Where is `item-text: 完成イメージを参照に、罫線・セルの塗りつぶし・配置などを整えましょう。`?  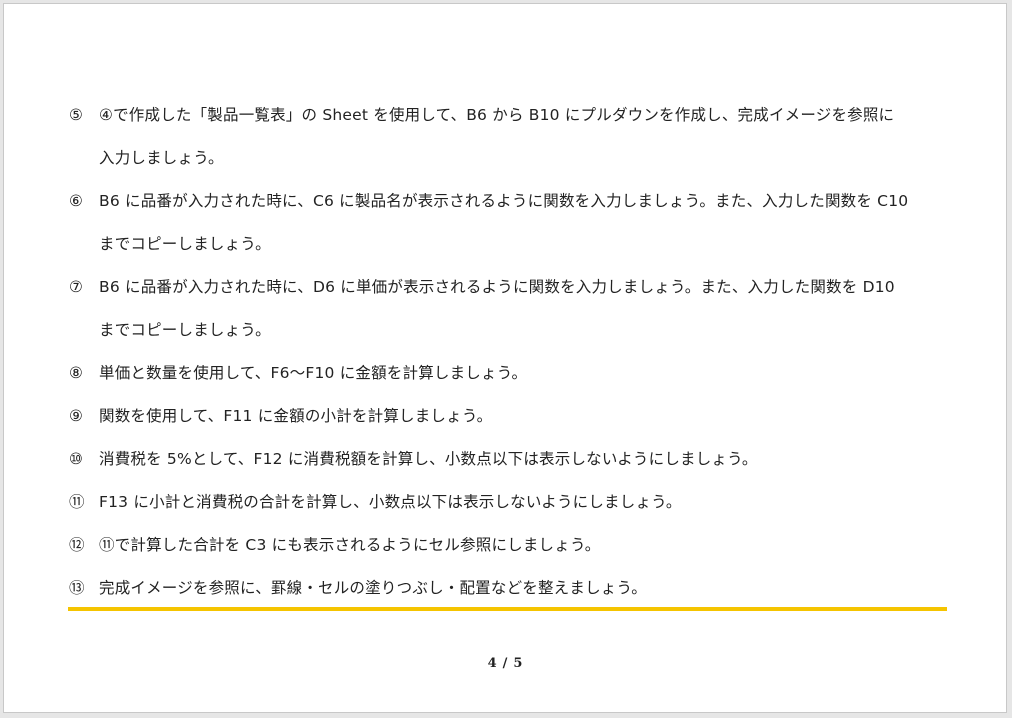 item-text: 完成イメージを参照に、罫線・セルの塗りつぶし・配置などを整えましょう。 is located at coordinates (526, 588).